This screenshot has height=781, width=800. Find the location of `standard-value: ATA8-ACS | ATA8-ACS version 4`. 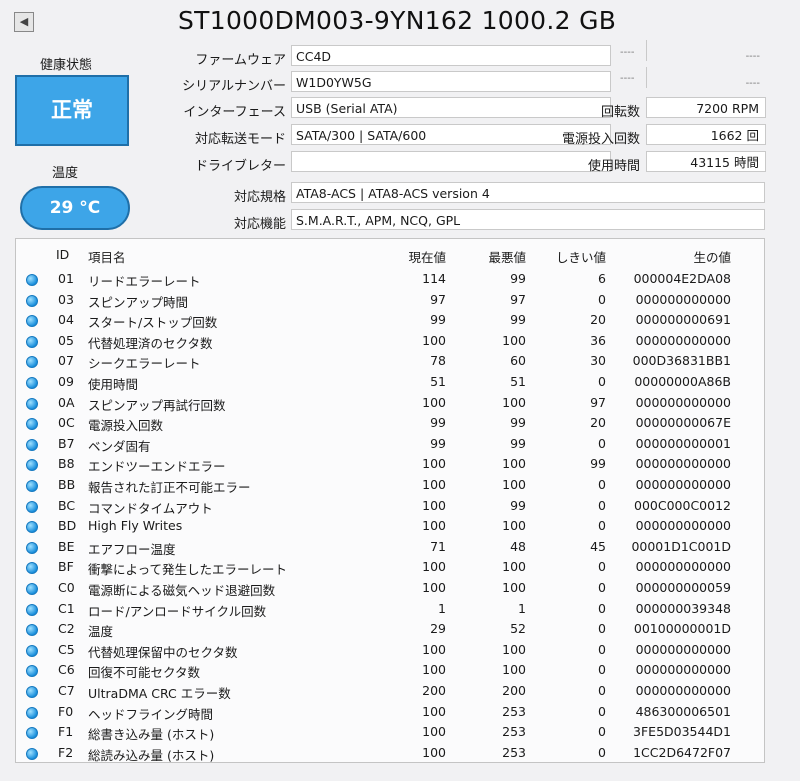

standard-value: ATA8-ACS | ATA8-ACS version 4 is located at coordinates (528, 192).